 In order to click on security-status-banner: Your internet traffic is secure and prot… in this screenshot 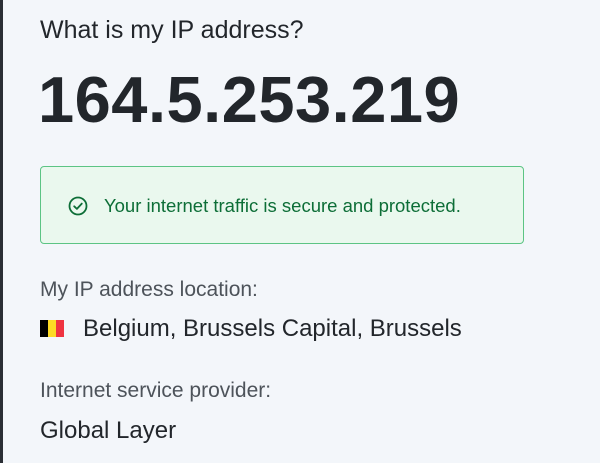, I will do `click(282, 205)`.